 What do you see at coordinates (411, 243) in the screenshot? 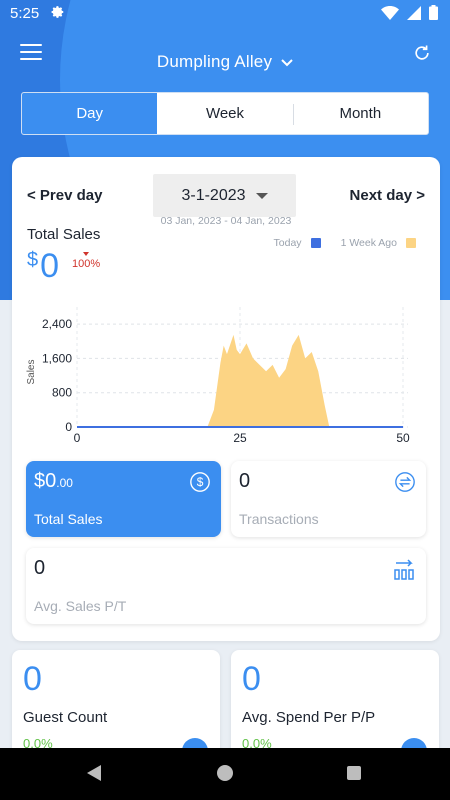
I see `legend-week-ago-swatch` at bounding box center [411, 243].